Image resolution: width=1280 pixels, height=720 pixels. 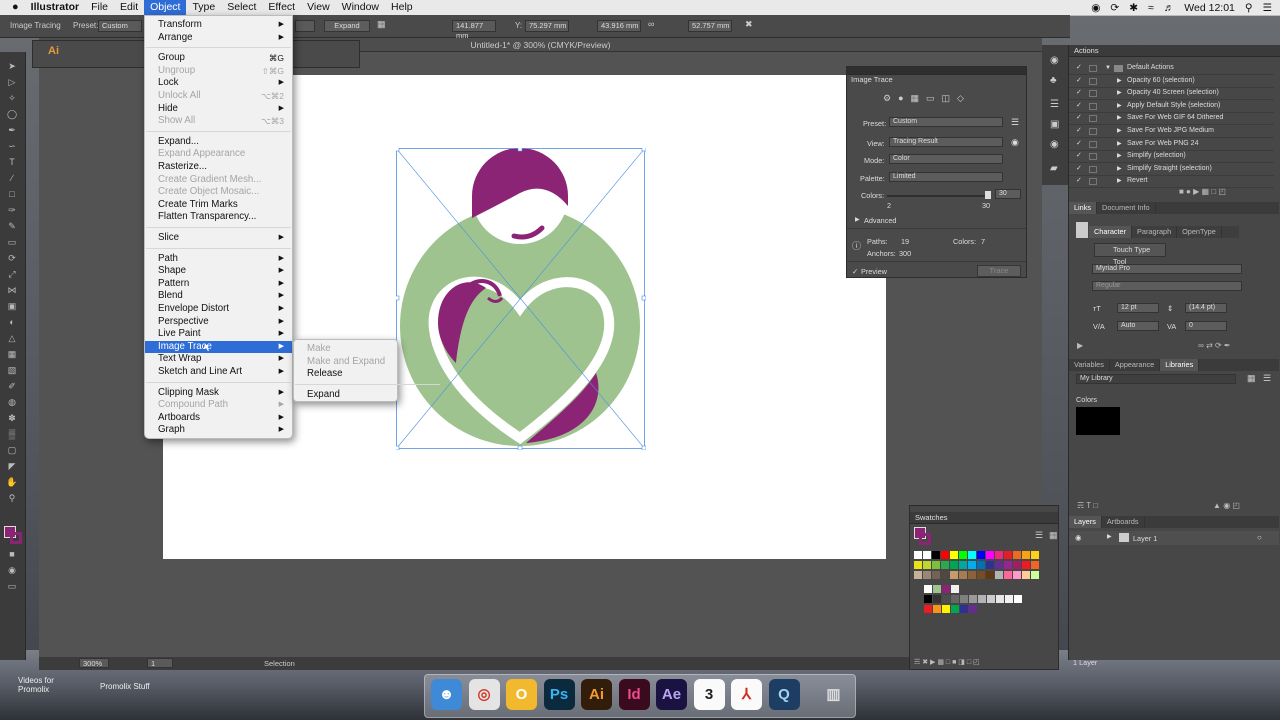 What do you see at coordinates (1267, 378) in the screenshot?
I see `list-view-icon: ☰` at bounding box center [1267, 378].